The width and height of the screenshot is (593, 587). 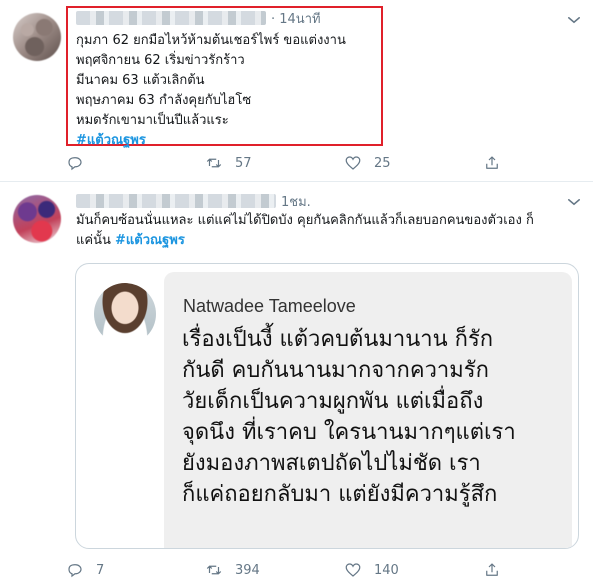 What do you see at coordinates (269, 306) in the screenshot?
I see `embedded-author-name: Natwadee Tameelove` at bounding box center [269, 306].